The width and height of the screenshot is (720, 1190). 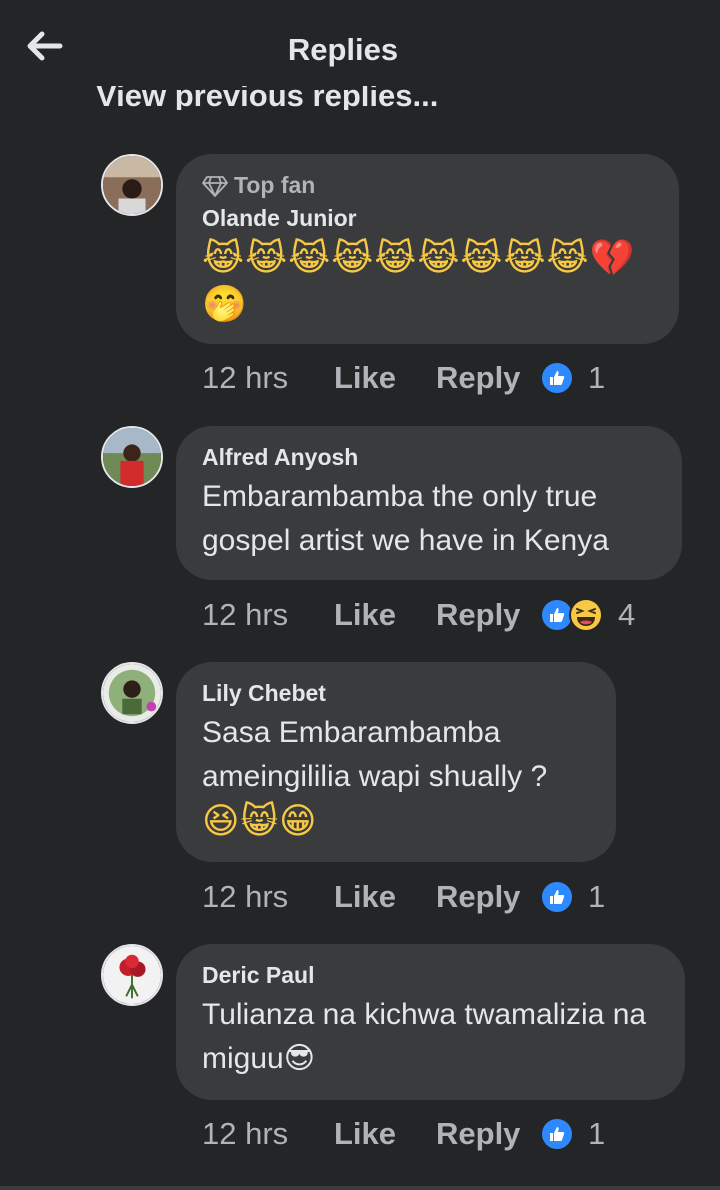 I want to click on haha-reaction-icon, so click(x=586, y=615).